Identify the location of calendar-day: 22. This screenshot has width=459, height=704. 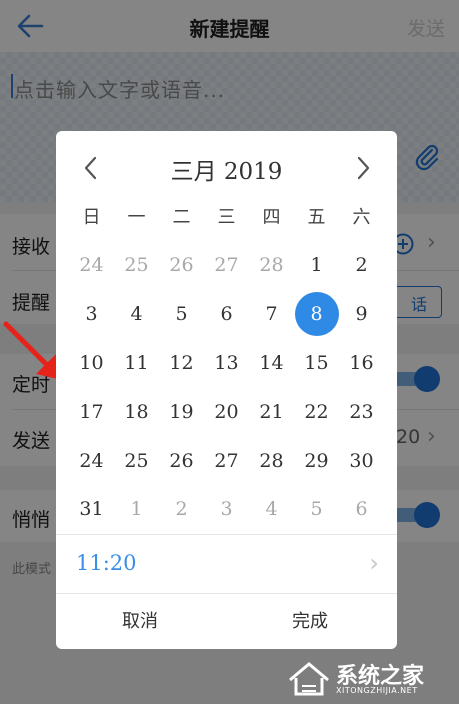
(316, 411).